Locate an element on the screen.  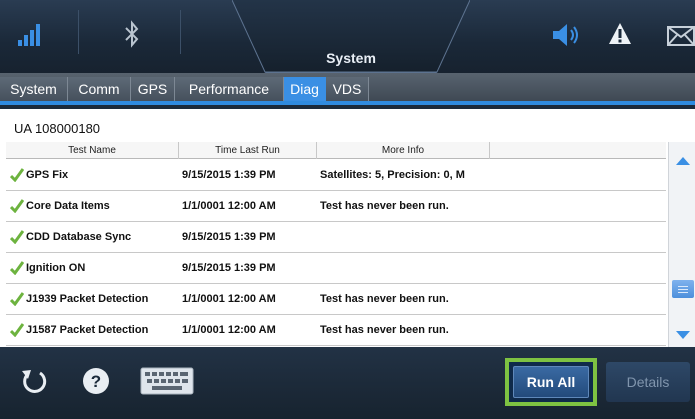
test-name: J1587 Packet Detection is located at coordinates (87, 330).